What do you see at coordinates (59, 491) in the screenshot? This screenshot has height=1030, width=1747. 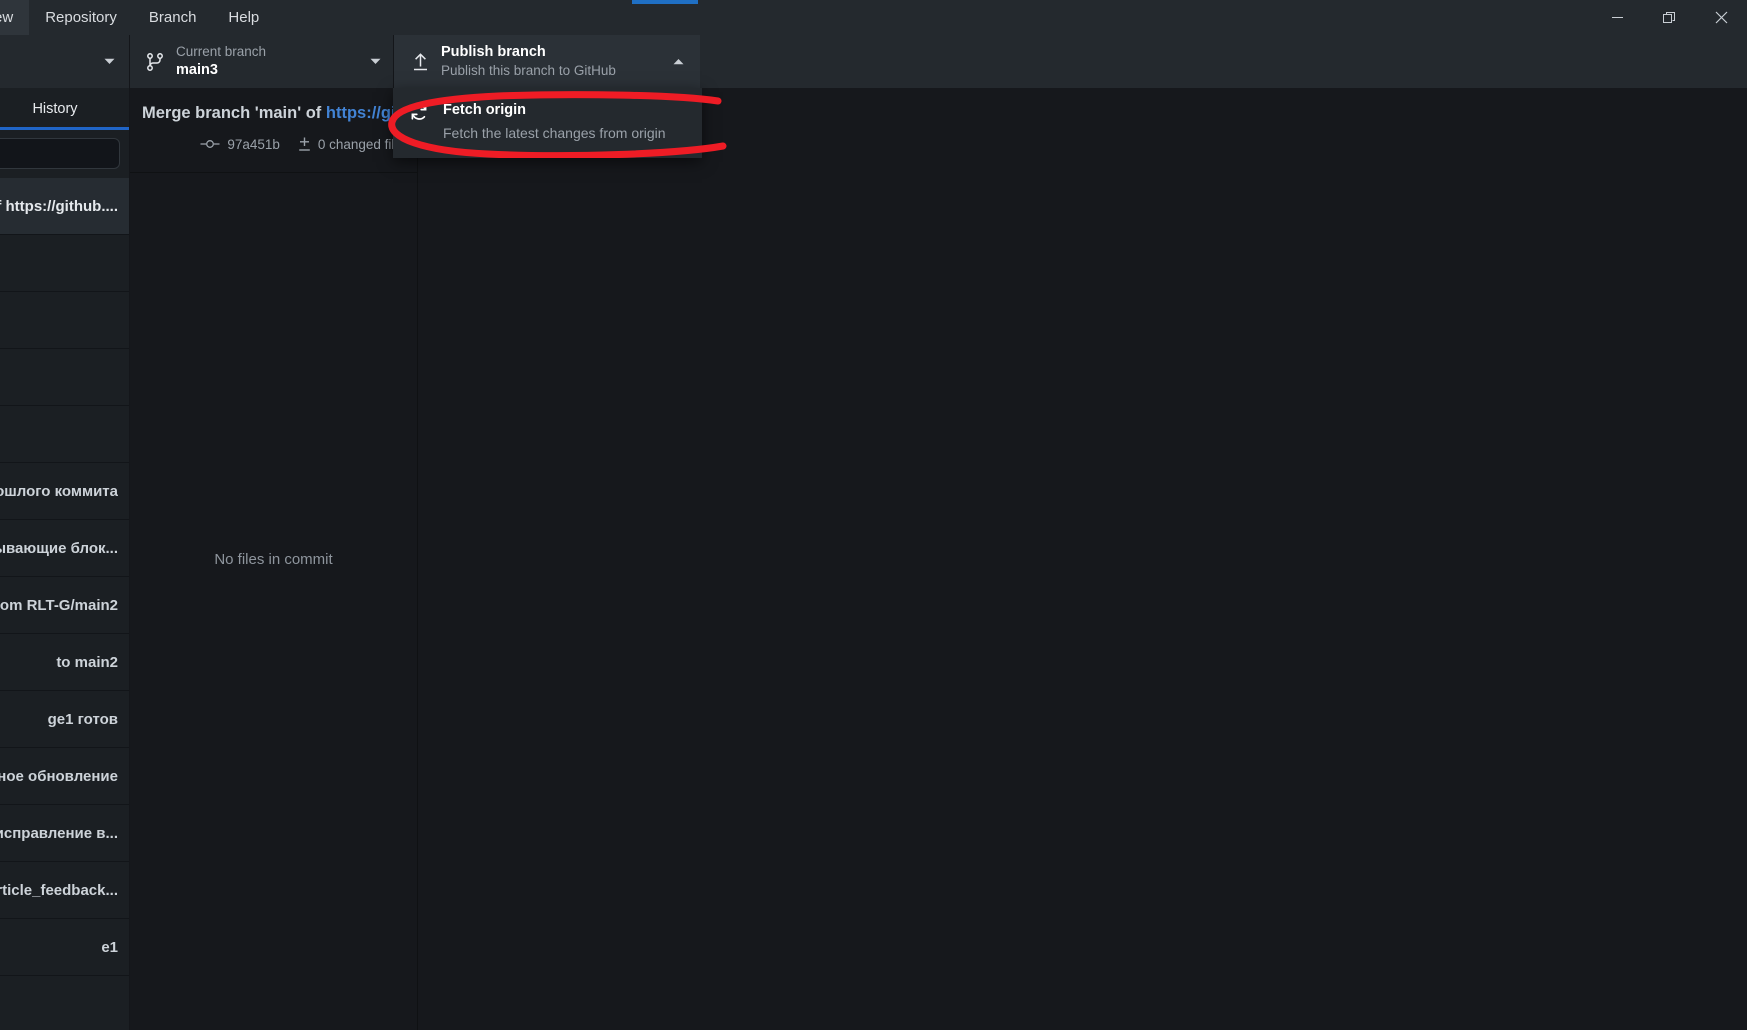 I see `commit-summary: ошлого коммита` at bounding box center [59, 491].